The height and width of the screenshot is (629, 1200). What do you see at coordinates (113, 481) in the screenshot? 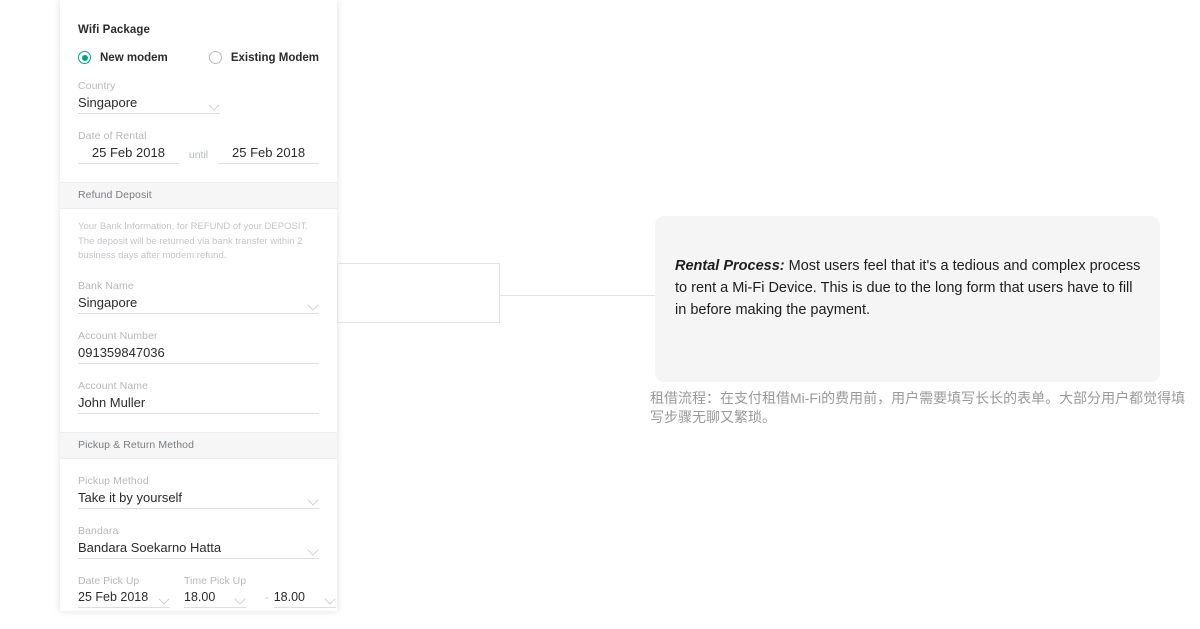
I see `label-pickup-method: Pickup Method` at bounding box center [113, 481].